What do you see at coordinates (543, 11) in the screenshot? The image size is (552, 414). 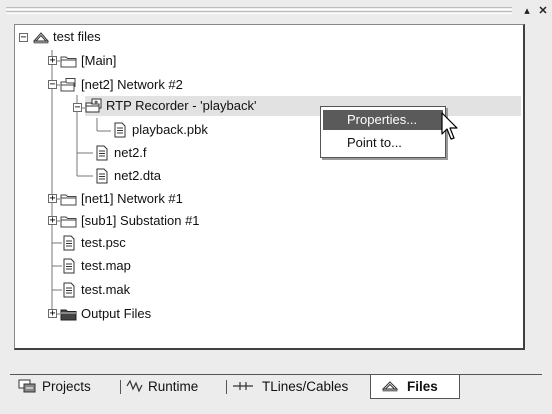 I see `close-button: ✕` at bounding box center [543, 11].